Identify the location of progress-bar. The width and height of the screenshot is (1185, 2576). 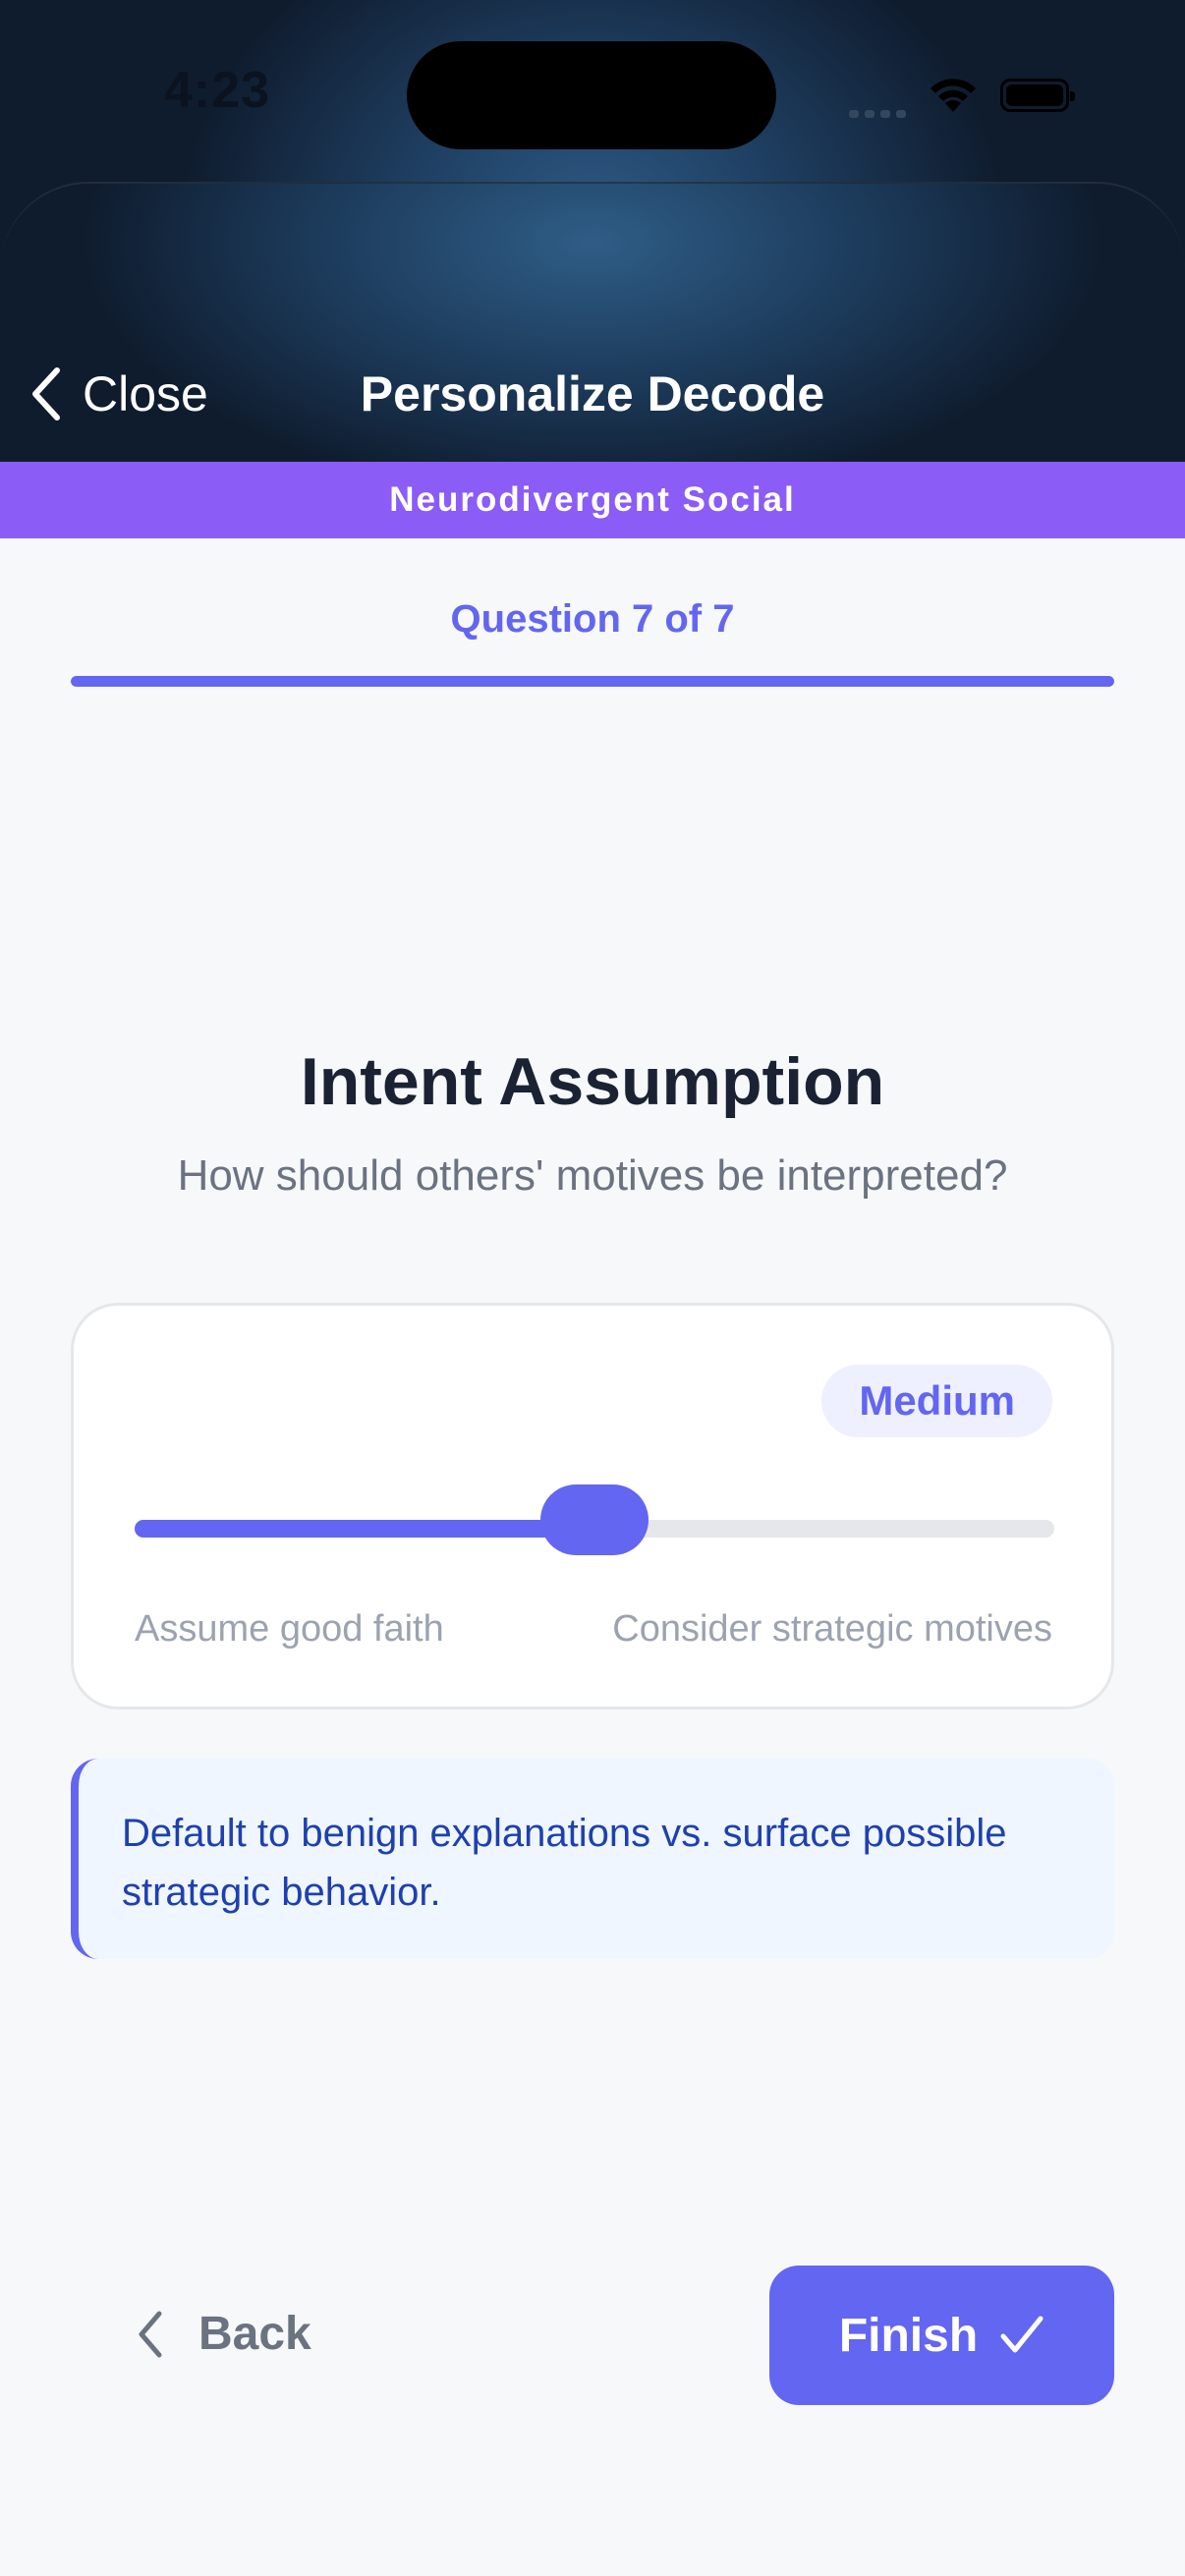
(592, 681).